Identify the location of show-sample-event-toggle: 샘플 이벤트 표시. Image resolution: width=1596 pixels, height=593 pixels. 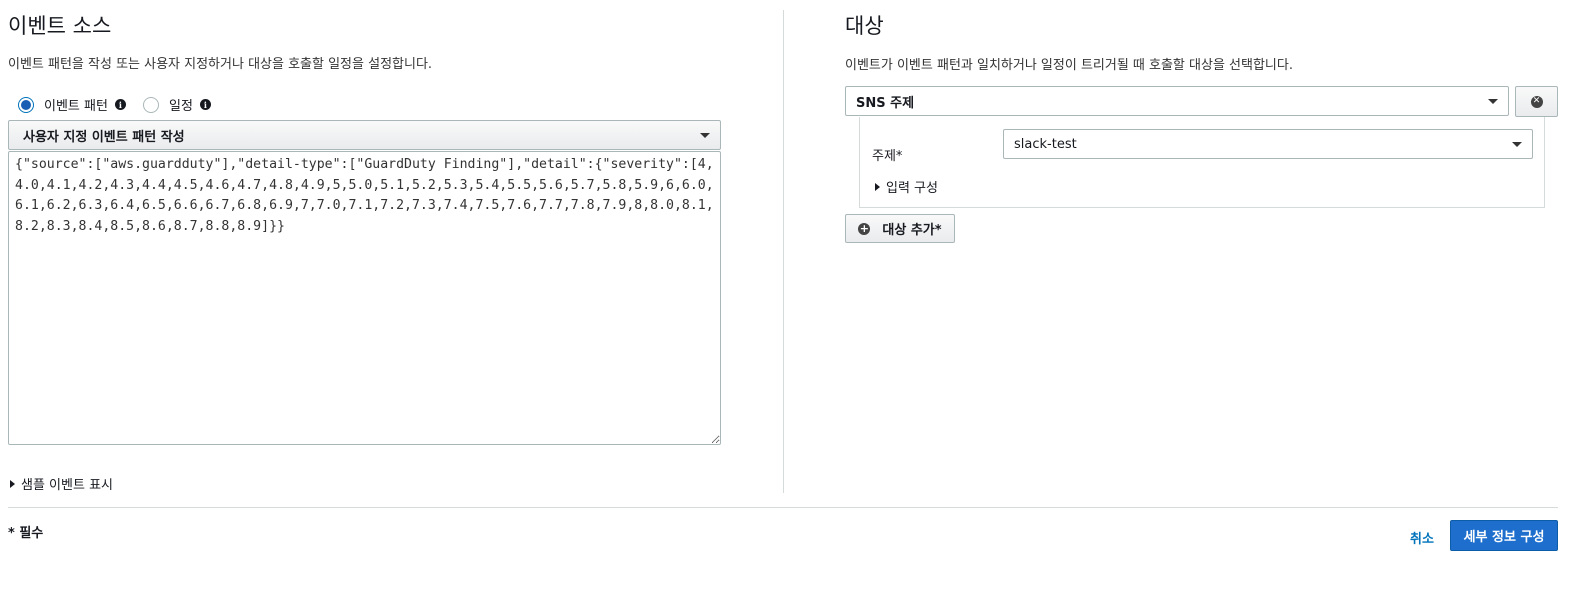
(61, 483).